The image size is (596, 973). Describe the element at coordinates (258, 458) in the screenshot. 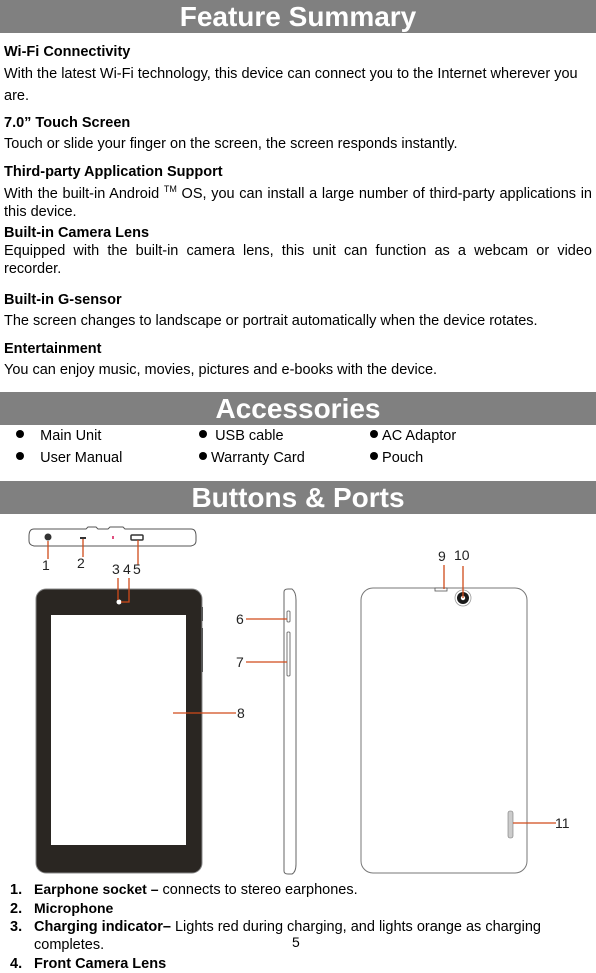

I see `accessory-label: Warranty Card` at that location.